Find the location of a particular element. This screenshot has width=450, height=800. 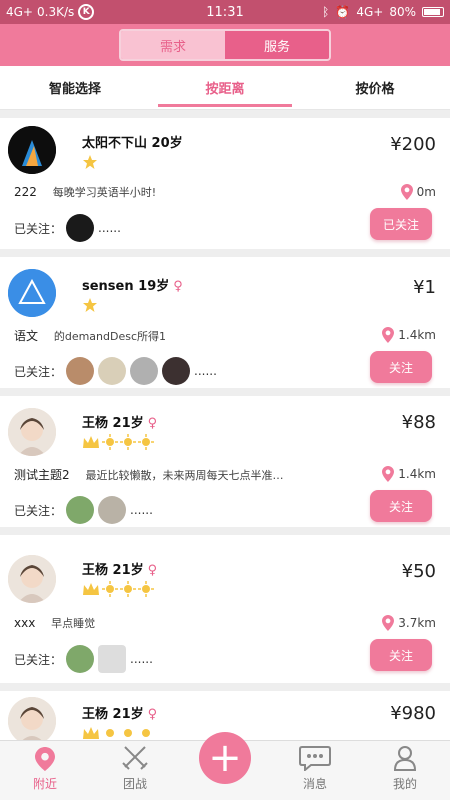

segment-service: 服务 is located at coordinates (277, 45).